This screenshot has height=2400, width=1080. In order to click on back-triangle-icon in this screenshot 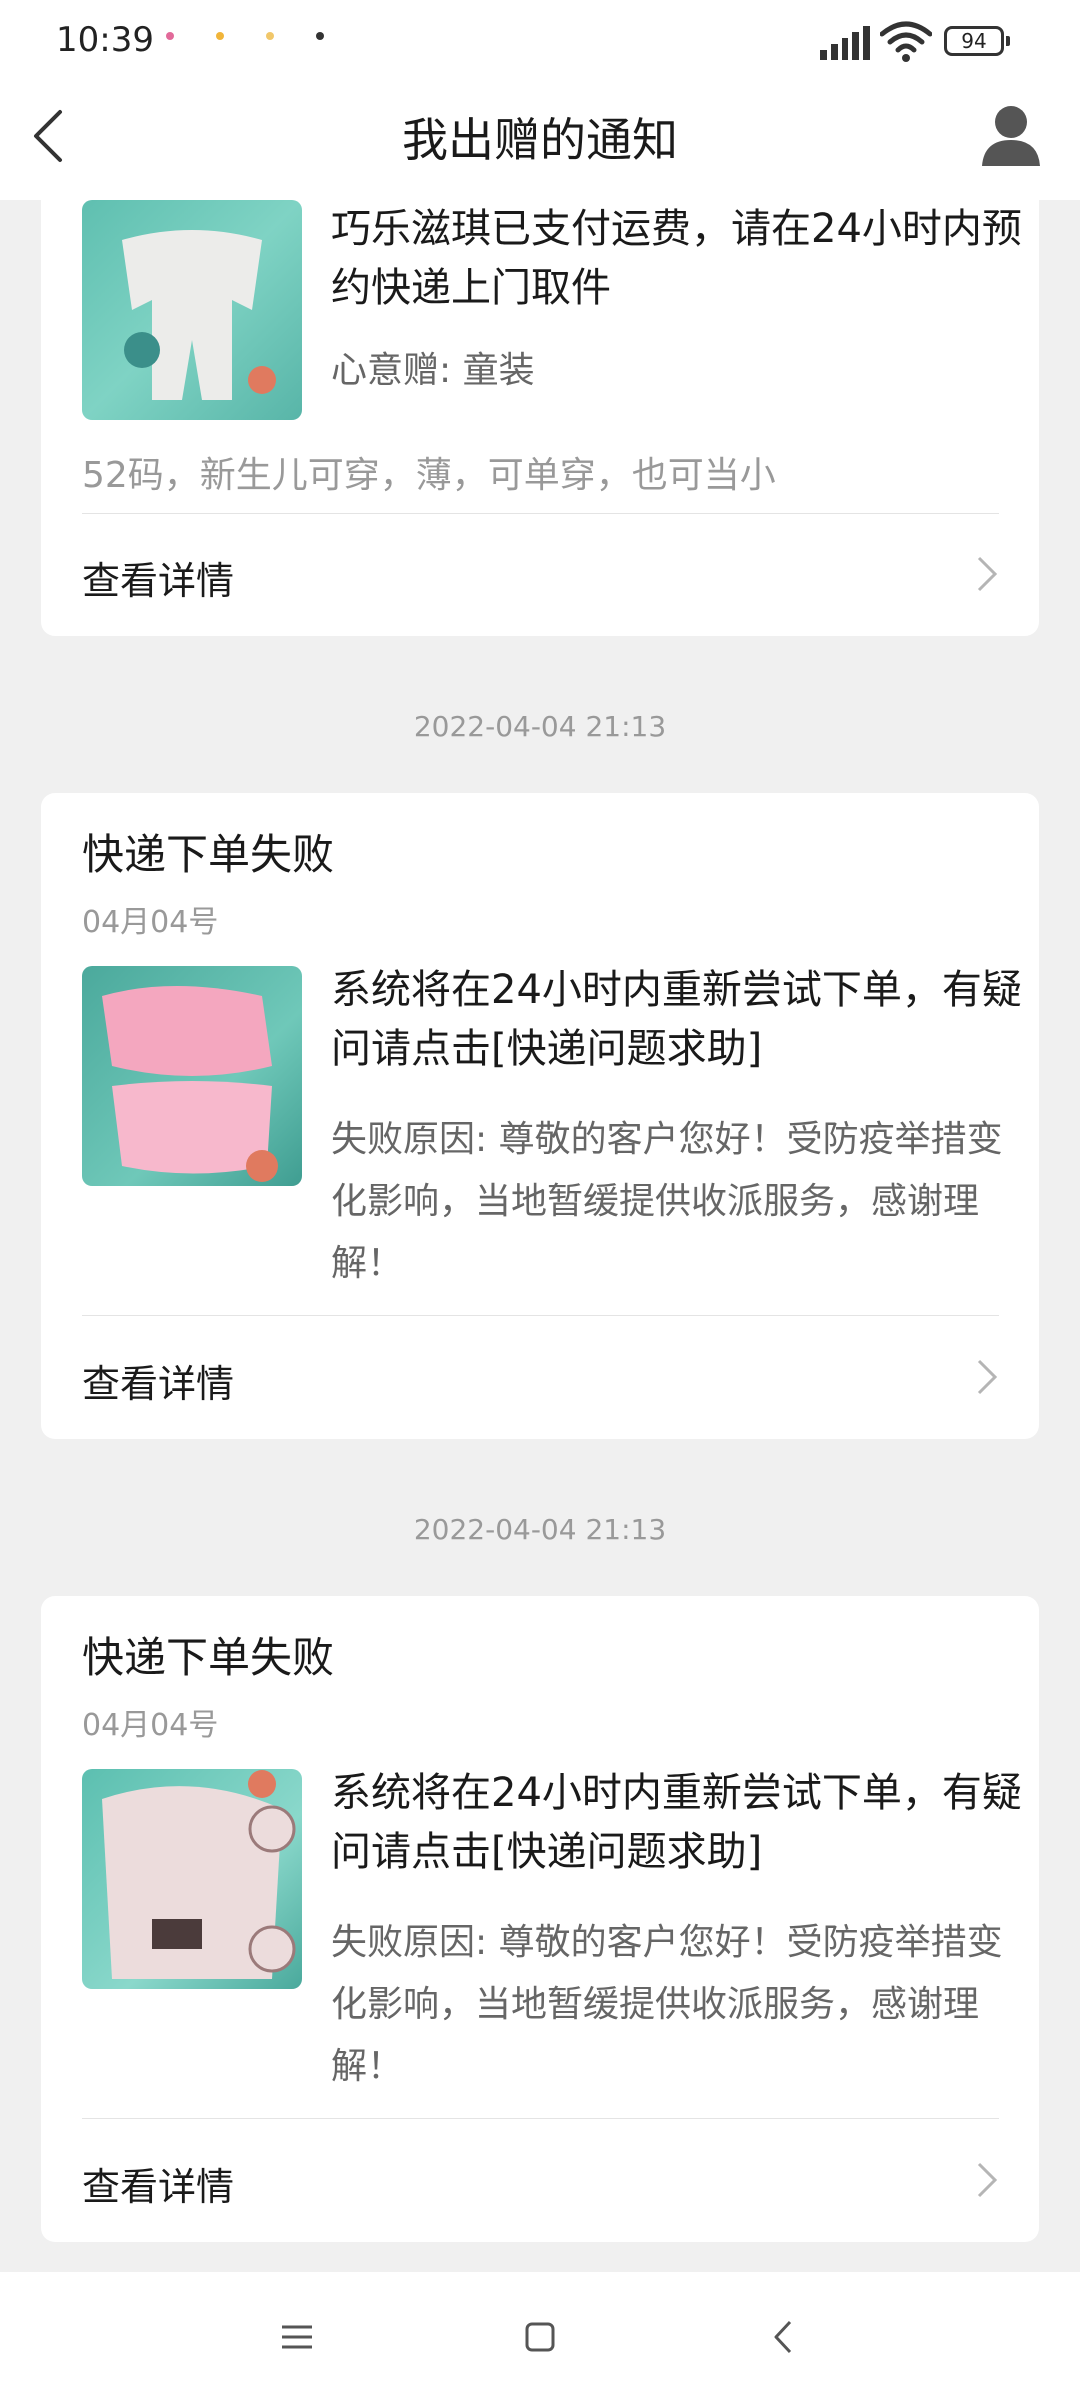, I will do `click(783, 2337)`.